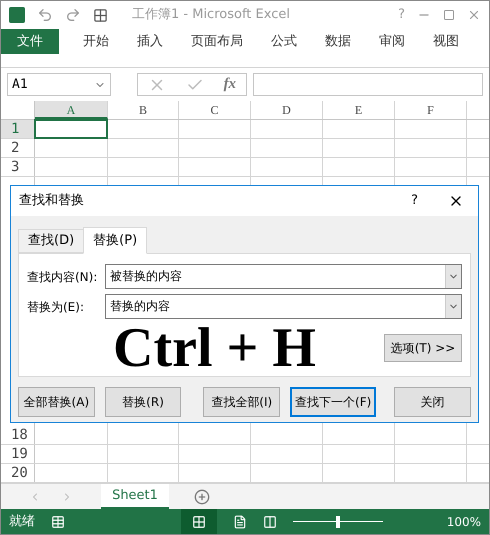 The height and width of the screenshot is (535, 490). What do you see at coordinates (240, 521) in the screenshot?
I see `page-layout-icon` at bounding box center [240, 521].